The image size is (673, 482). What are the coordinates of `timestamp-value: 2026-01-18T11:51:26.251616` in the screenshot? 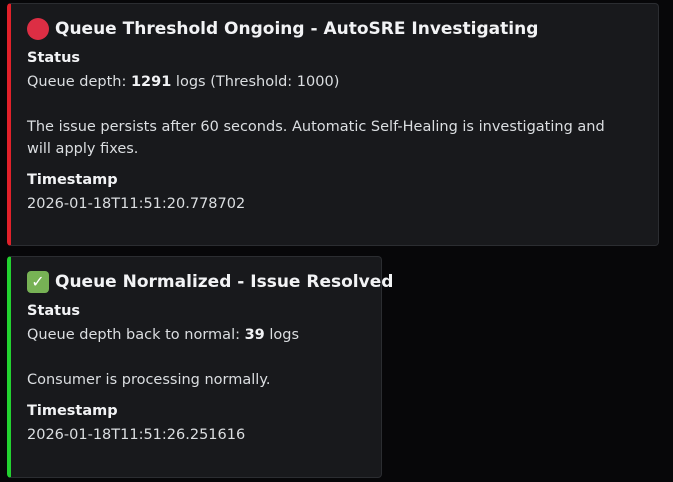 It's located at (136, 435).